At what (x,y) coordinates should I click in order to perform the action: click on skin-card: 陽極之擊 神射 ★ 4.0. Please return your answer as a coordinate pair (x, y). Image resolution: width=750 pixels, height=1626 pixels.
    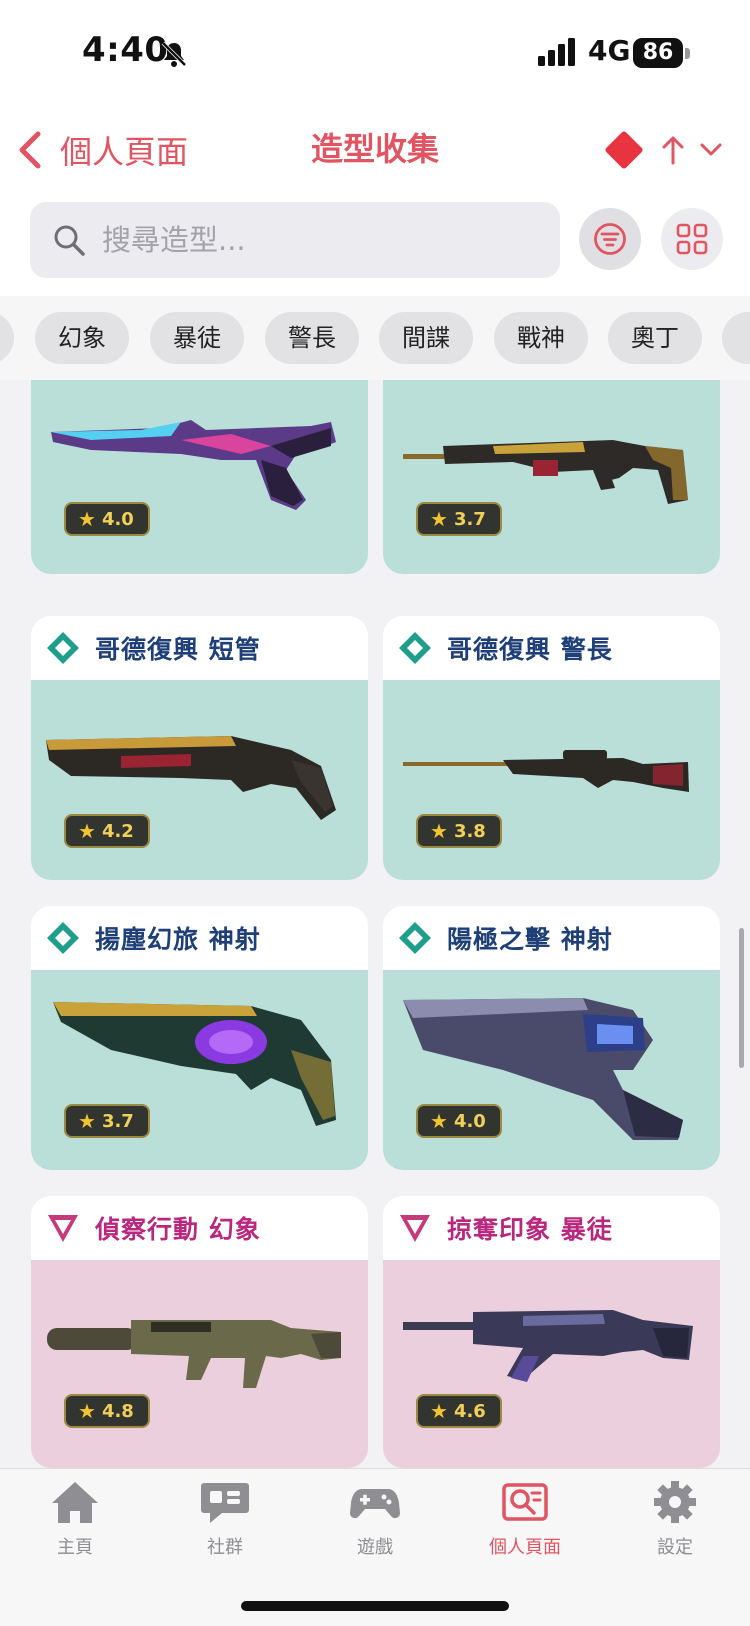
    Looking at the image, I should click on (551, 1038).